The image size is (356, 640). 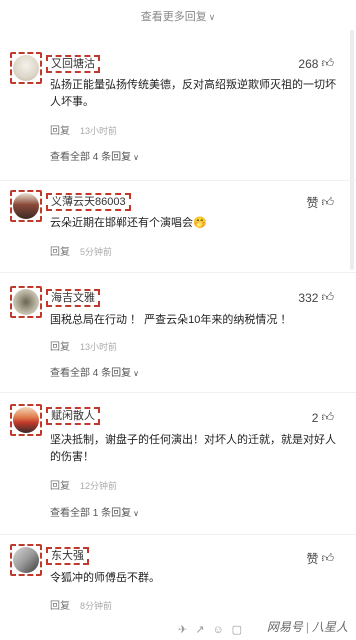 I want to click on watermark-brand: 网易号, so click(x=284, y=627).